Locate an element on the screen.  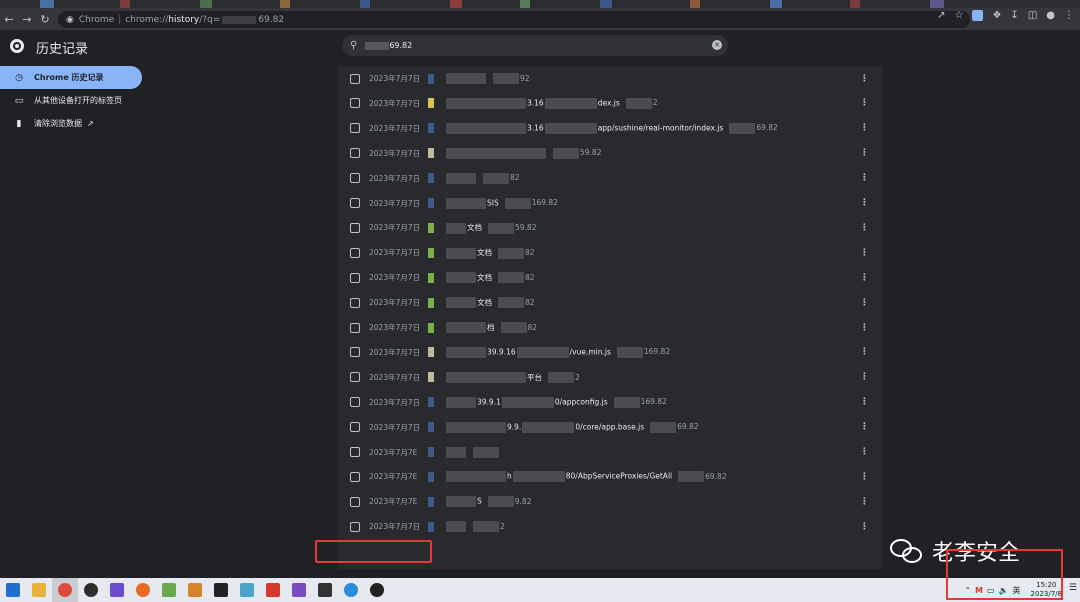
history-row: 2023年7月7日 平台 2 ⋮ is located at coordinates (610, 377).